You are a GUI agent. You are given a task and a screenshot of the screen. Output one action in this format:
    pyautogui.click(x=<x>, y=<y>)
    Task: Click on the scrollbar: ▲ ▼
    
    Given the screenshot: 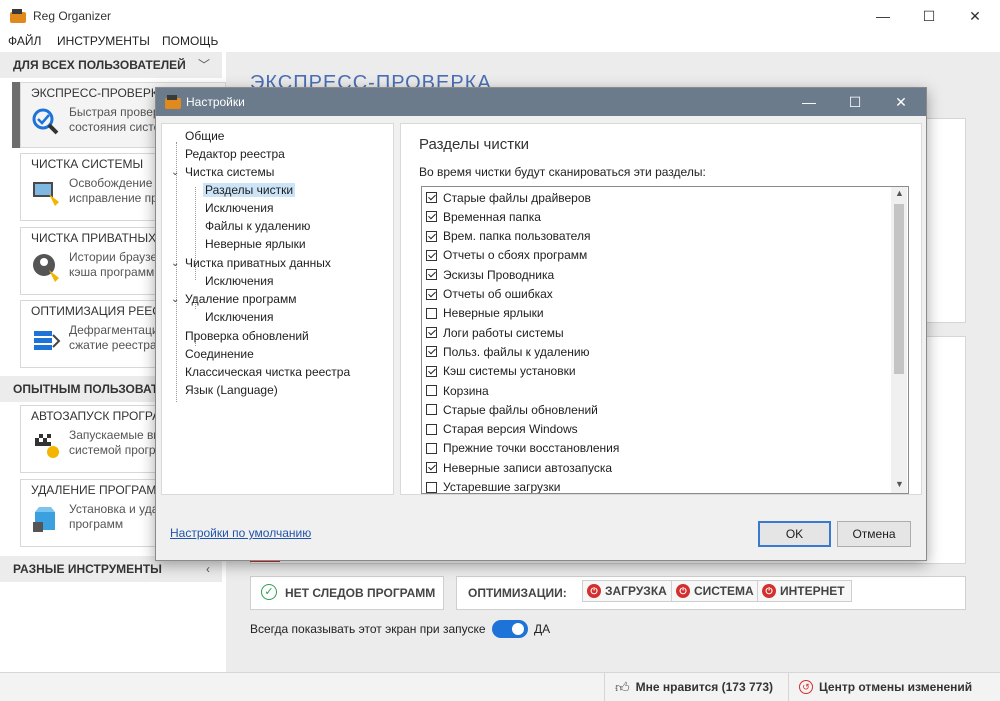 What is the action you would take?
    pyautogui.click(x=899, y=340)
    